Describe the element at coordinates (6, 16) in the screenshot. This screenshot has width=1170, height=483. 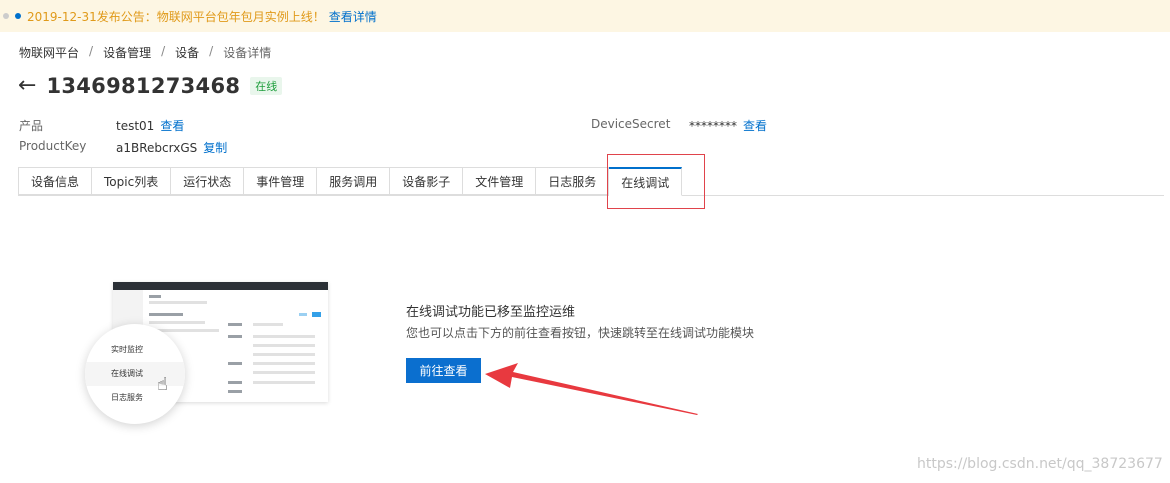
I see `inactive-dot-icon` at that location.